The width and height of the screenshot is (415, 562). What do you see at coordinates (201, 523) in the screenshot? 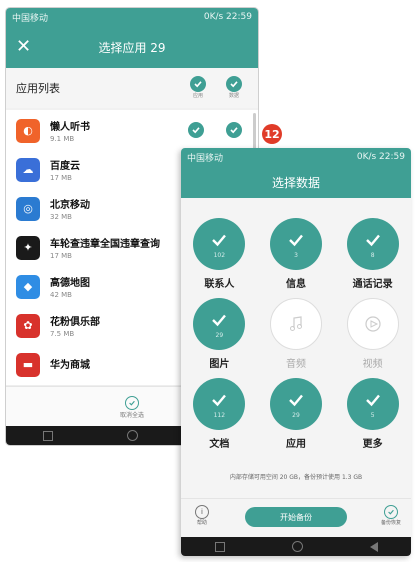
I see `help-label: 帮助` at bounding box center [201, 523].